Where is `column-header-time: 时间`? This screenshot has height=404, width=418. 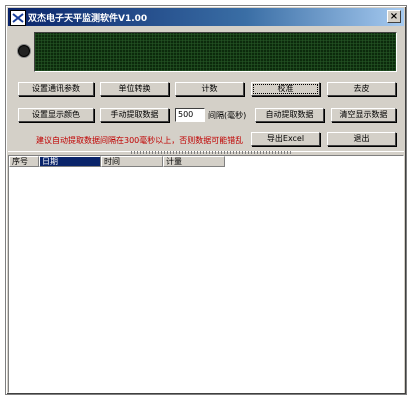
column-header-time: 时间 is located at coordinates (132, 161).